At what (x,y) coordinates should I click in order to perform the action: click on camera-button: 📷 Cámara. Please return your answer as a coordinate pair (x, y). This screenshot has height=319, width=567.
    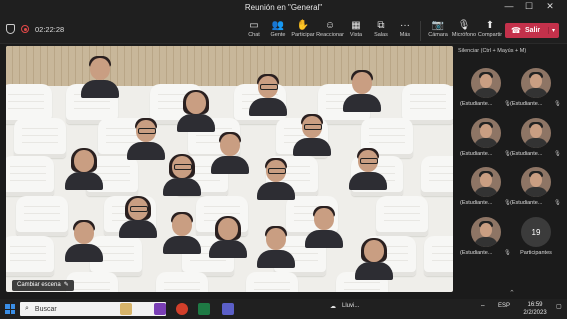
    Looking at the image, I should click on (438, 31).